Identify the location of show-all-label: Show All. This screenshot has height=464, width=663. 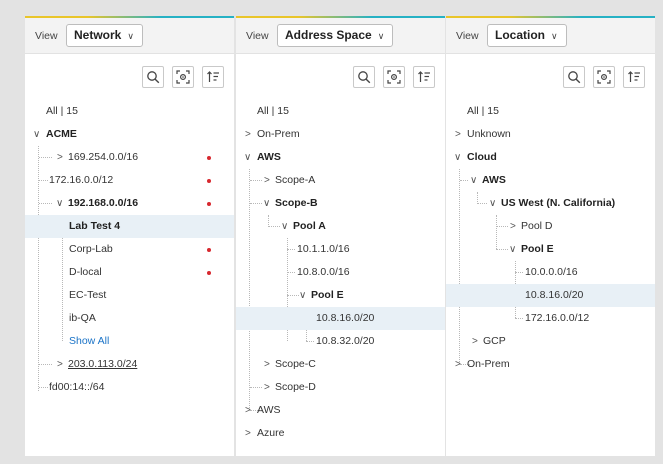
(89, 341).